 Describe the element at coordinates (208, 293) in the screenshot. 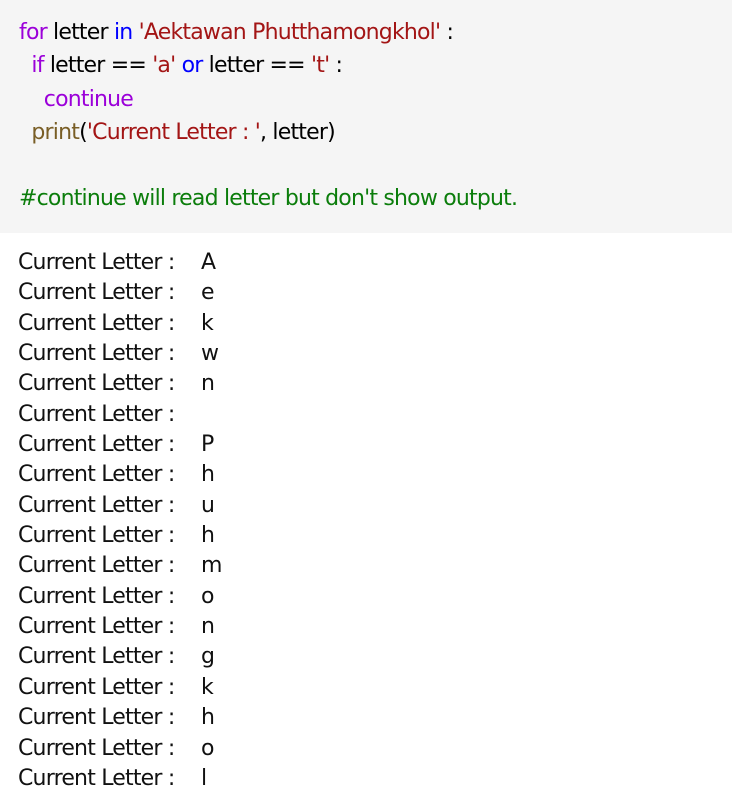

I see `output-value: e` at that location.